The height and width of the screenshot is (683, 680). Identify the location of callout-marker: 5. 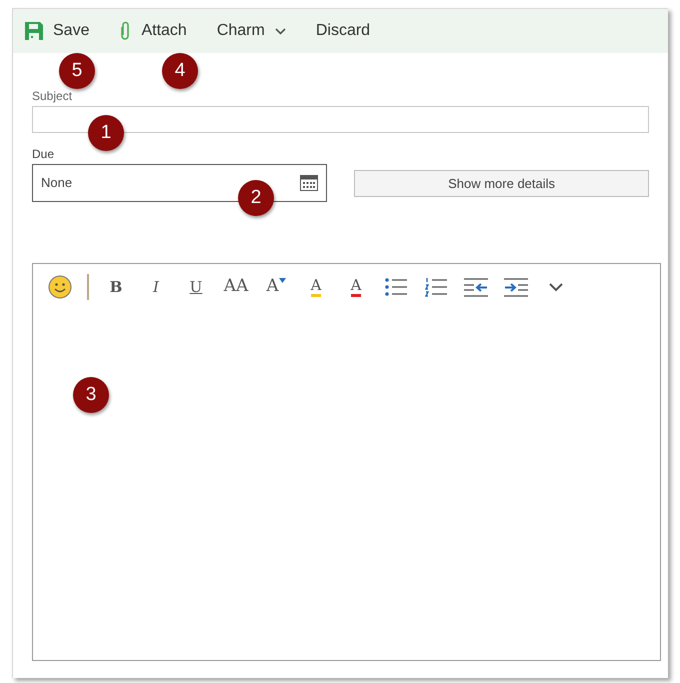
(77, 71).